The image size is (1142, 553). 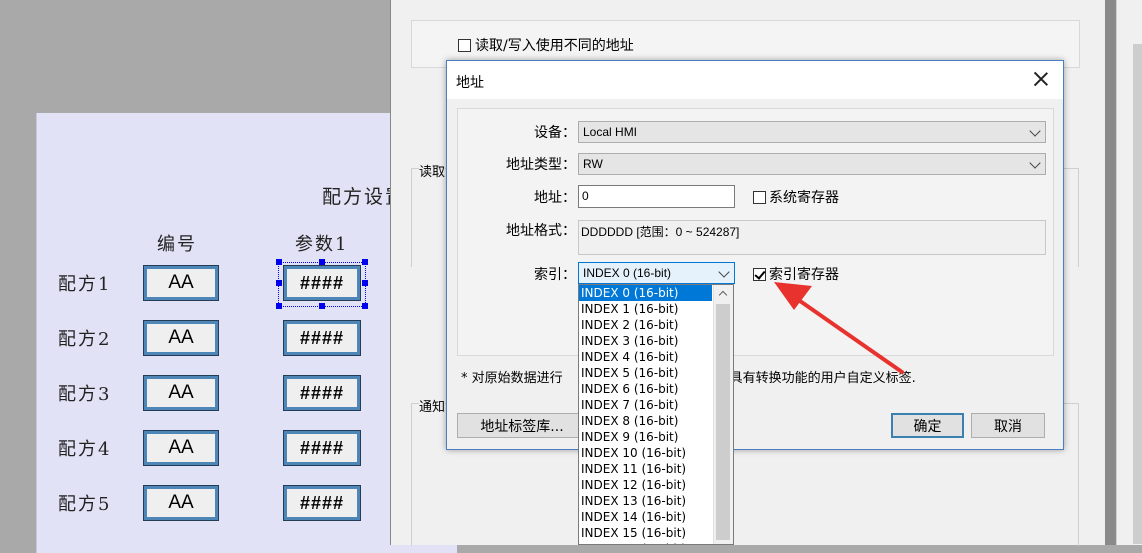 What do you see at coordinates (927, 425) in the screenshot?
I see `ok-button: 确定` at bounding box center [927, 425].